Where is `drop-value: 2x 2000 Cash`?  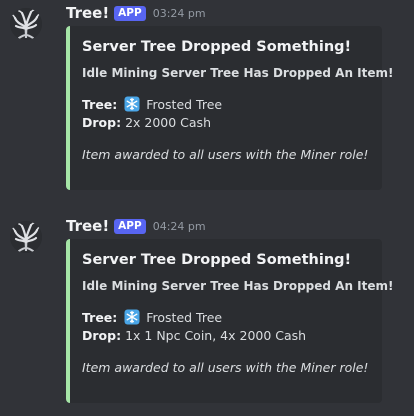
drop-value: 2x 2000 Cash is located at coordinates (168, 122).